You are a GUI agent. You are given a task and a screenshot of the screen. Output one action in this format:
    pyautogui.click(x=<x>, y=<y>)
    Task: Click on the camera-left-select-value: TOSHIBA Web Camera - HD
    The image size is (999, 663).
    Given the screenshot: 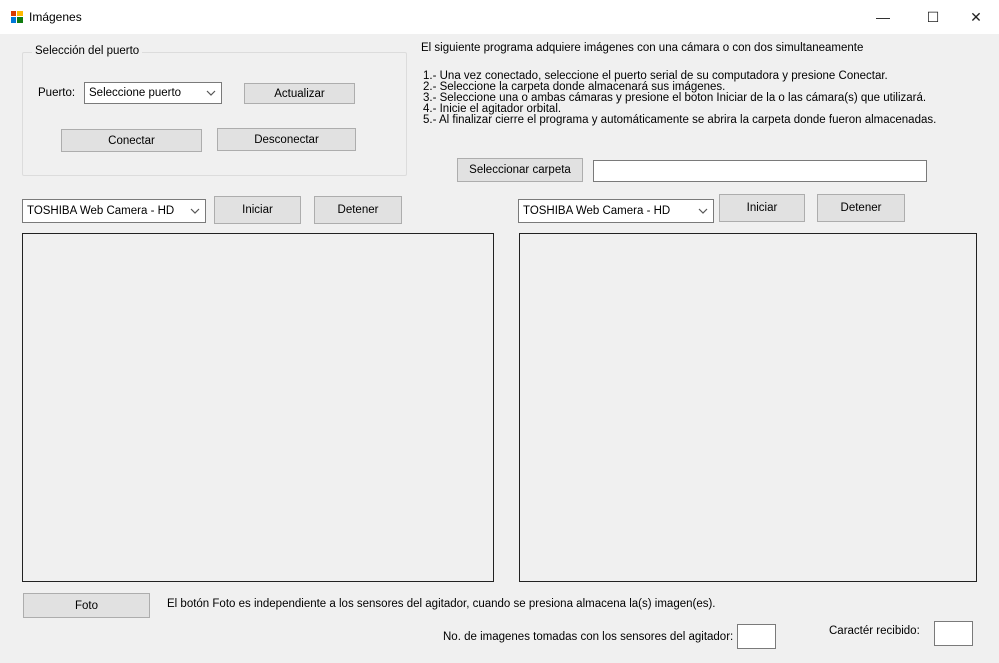 What is the action you would take?
    pyautogui.click(x=101, y=211)
    